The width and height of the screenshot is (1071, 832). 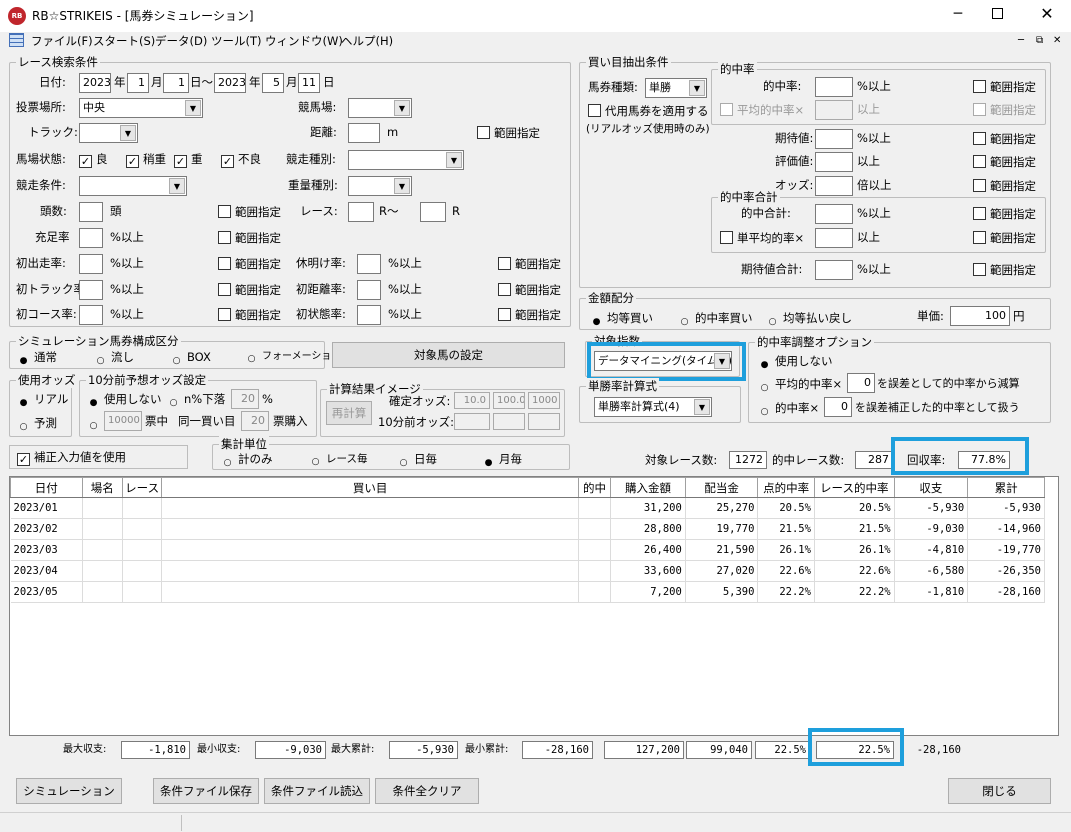 I want to click on rest-input, so click(x=369, y=264).